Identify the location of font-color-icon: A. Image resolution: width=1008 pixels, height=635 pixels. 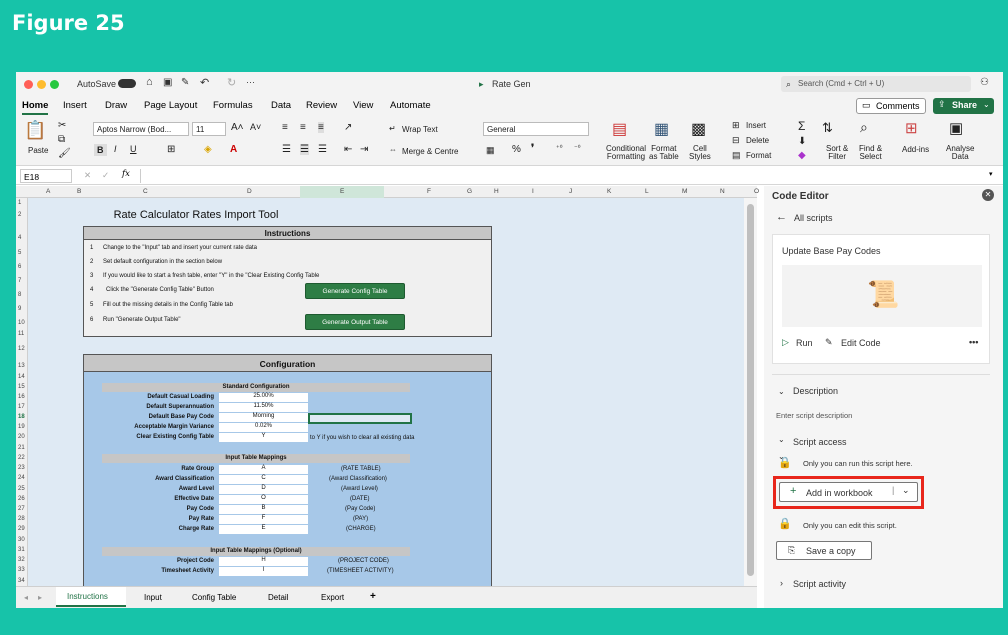
(233, 149).